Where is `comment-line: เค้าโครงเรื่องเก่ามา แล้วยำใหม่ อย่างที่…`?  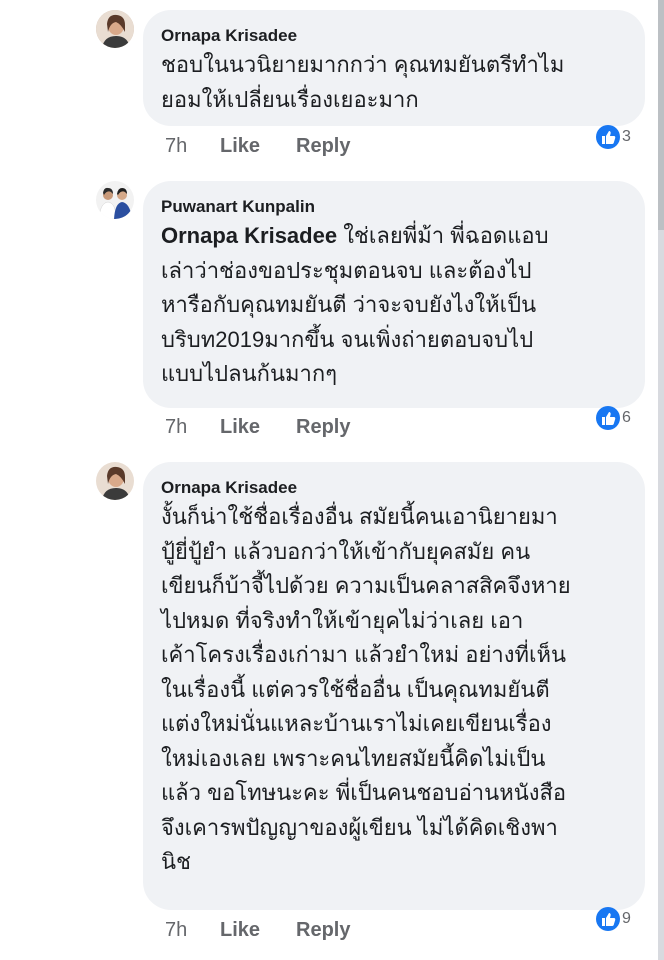 comment-line: เค้าโครงเรื่องเก่ามา แล้วยำใหม่ อย่างที่… is located at coordinates (364, 654).